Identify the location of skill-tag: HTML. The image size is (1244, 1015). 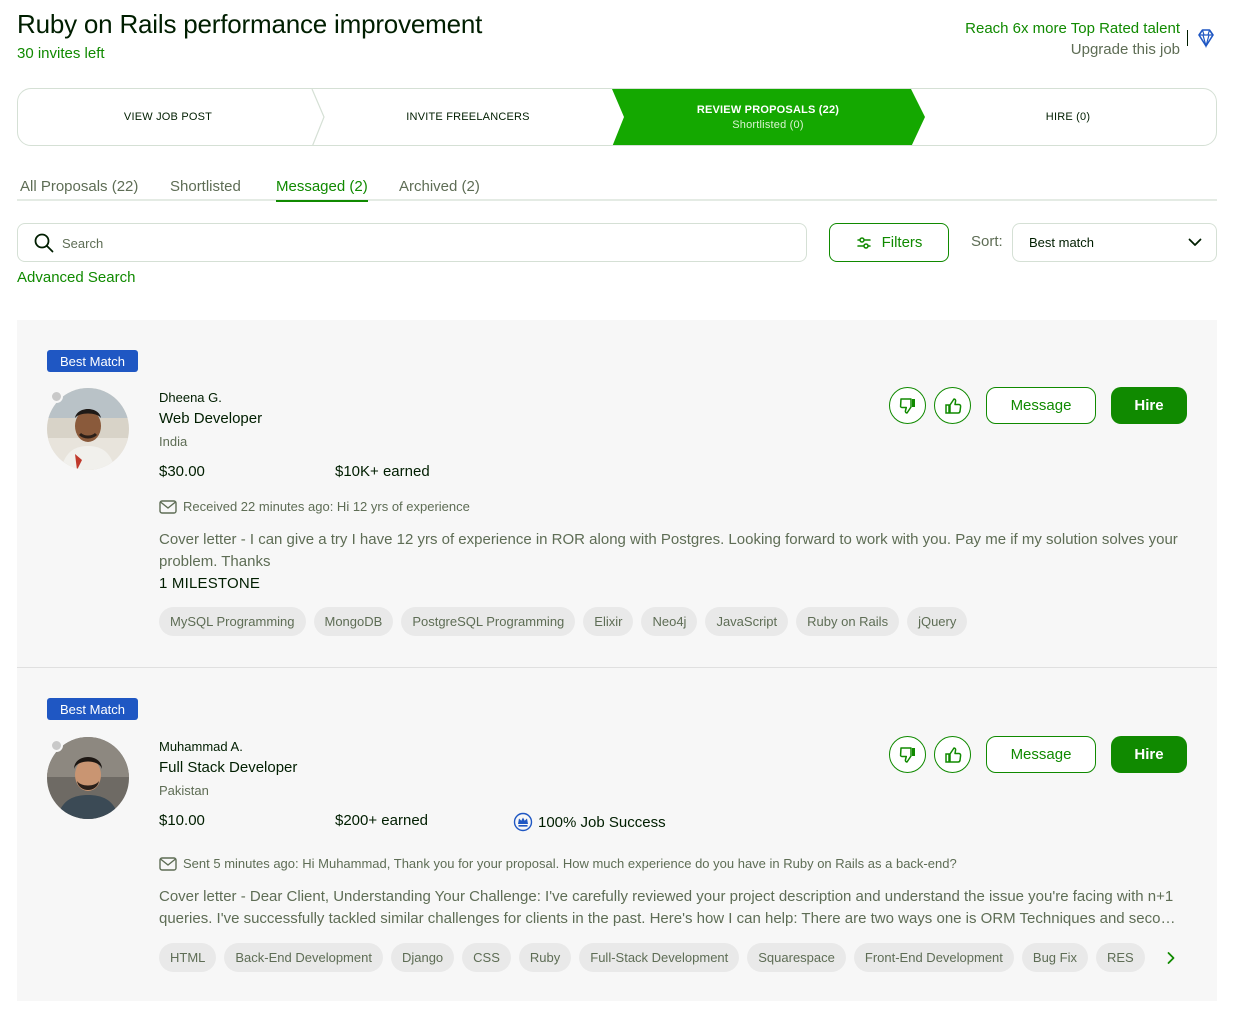
(188, 957).